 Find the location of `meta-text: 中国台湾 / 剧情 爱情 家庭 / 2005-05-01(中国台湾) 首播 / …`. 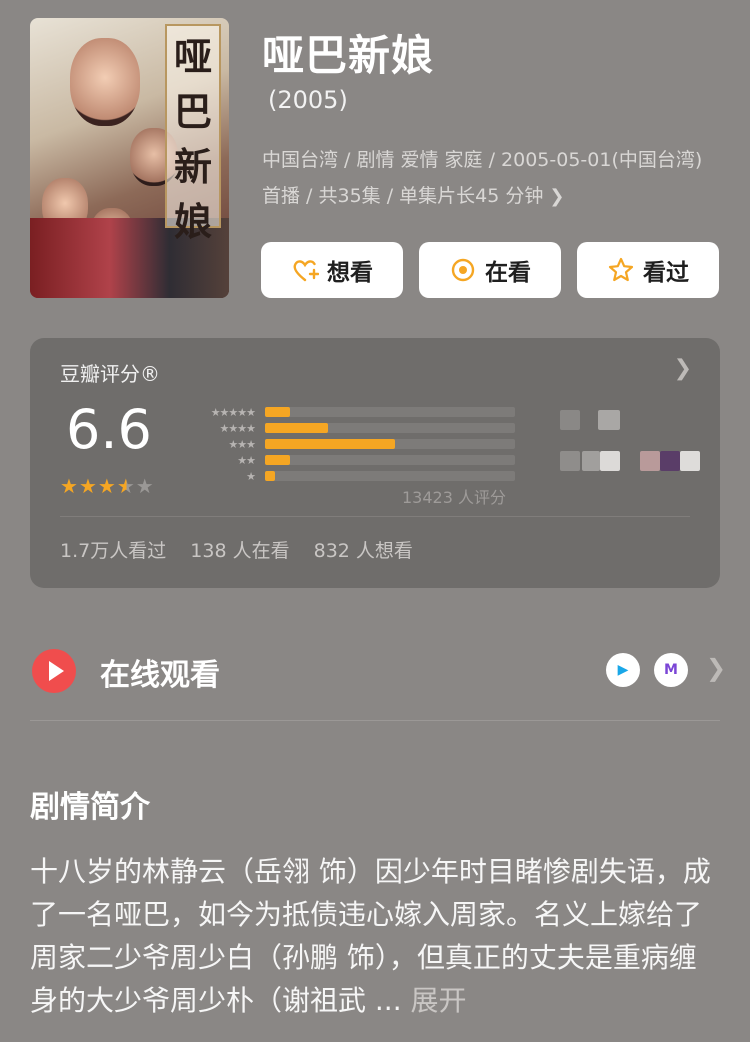

meta-text: 中国台湾 / 剧情 爱情 家庭 / 2005-05-01(中国台湾) 首播 / … is located at coordinates (482, 178).